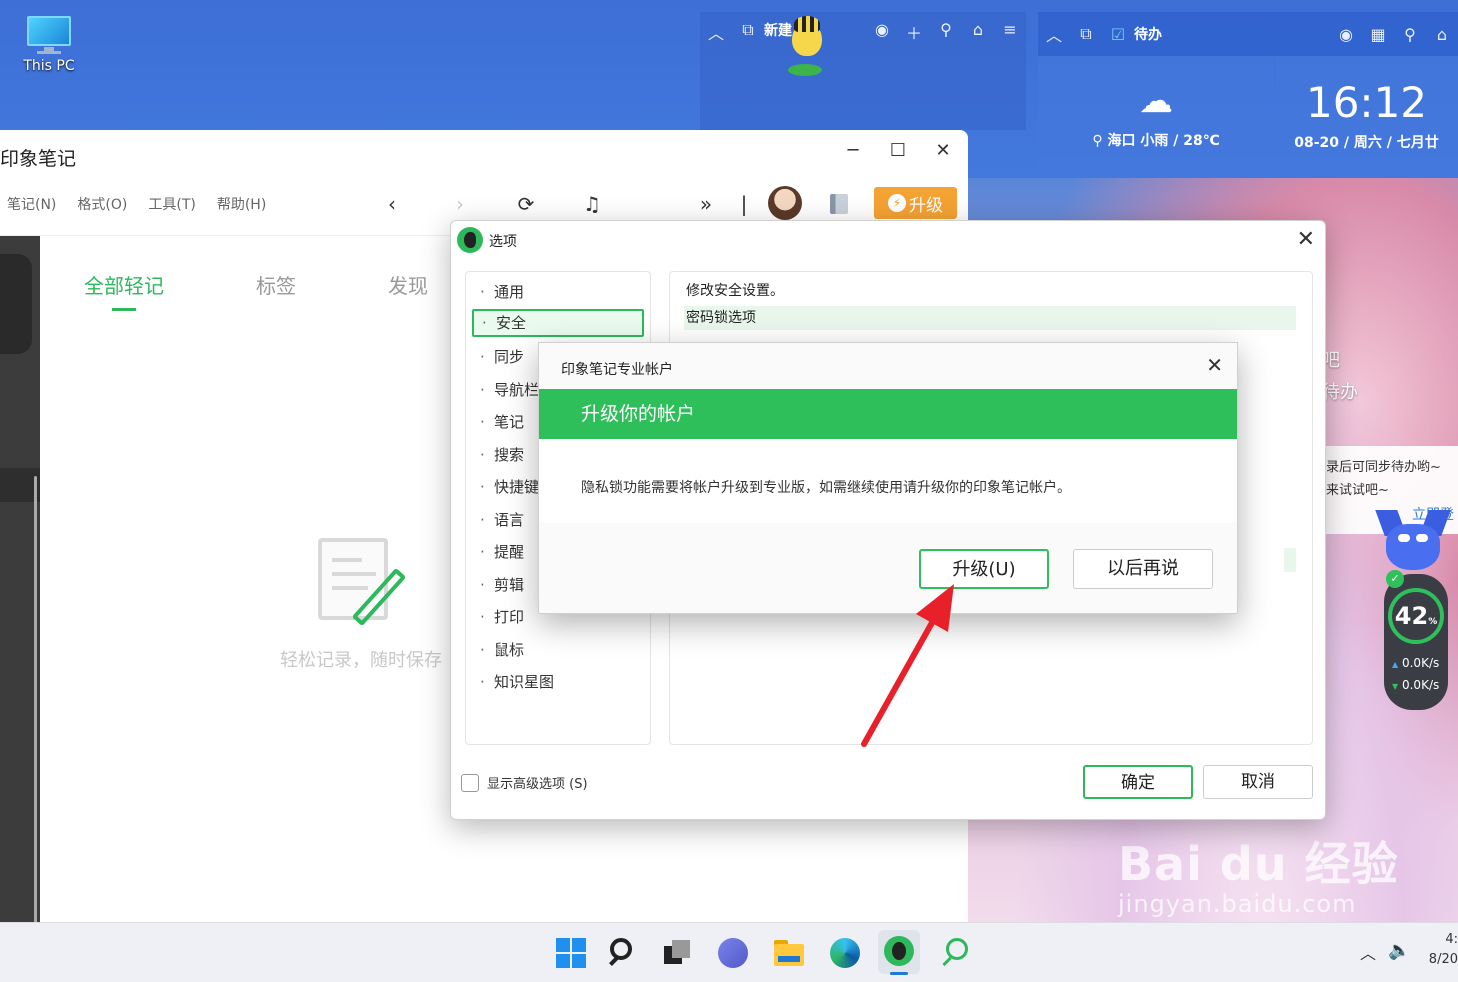 The image size is (1458, 982). I want to click on clock-time: 16:12, so click(1366, 102).